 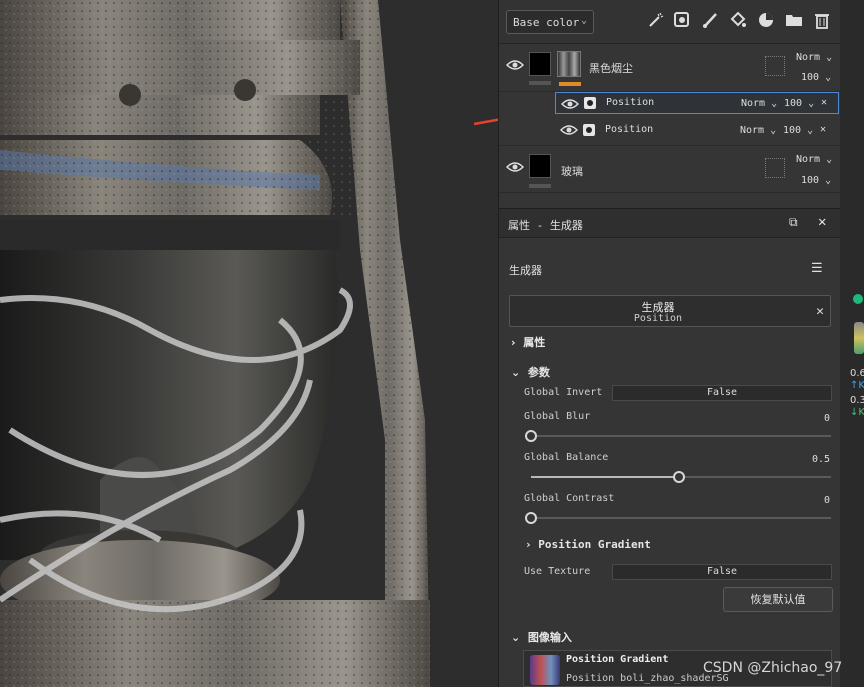 What do you see at coordinates (617, 659) in the screenshot?
I see `image-input-name: Position Gradient` at bounding box center [617, 659].